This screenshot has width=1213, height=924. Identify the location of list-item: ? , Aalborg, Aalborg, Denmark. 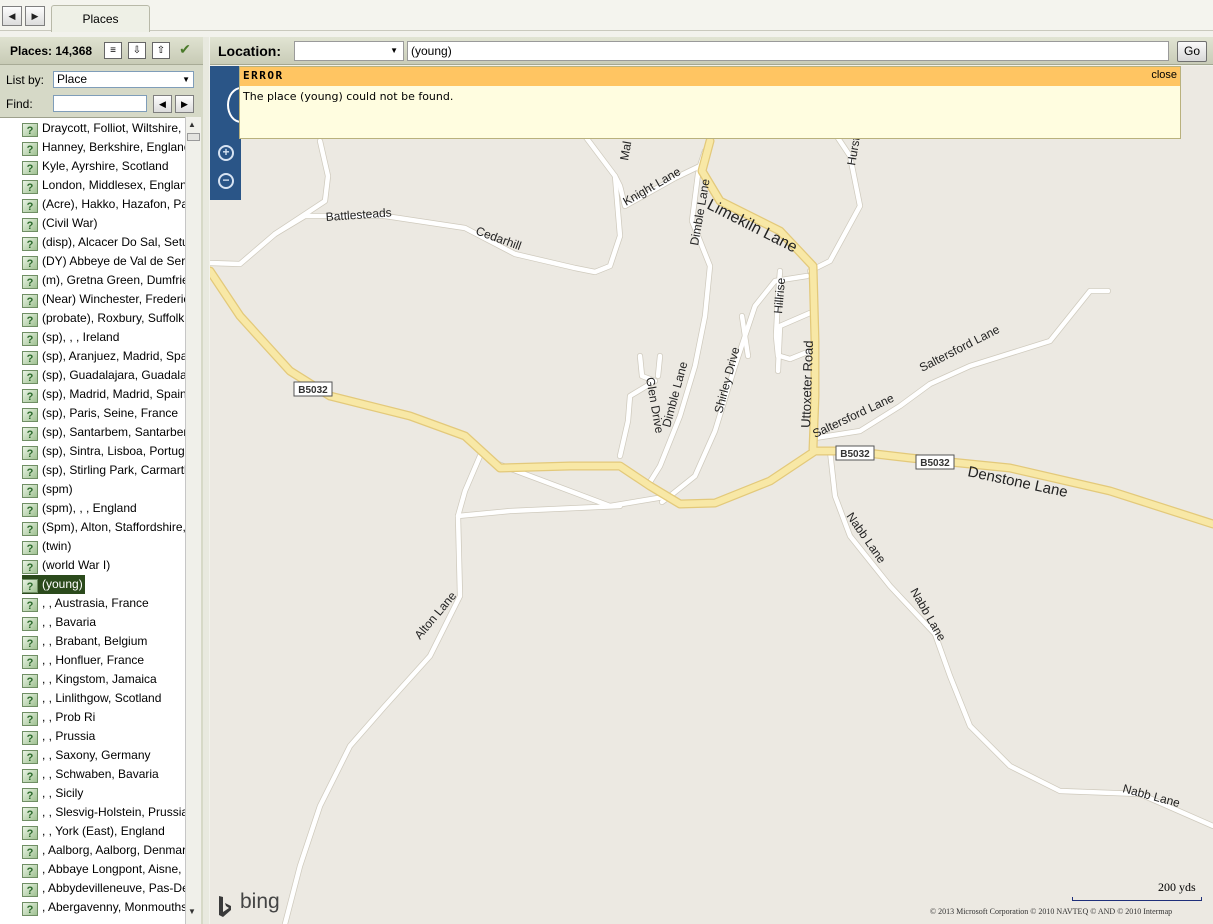
(103, 850).